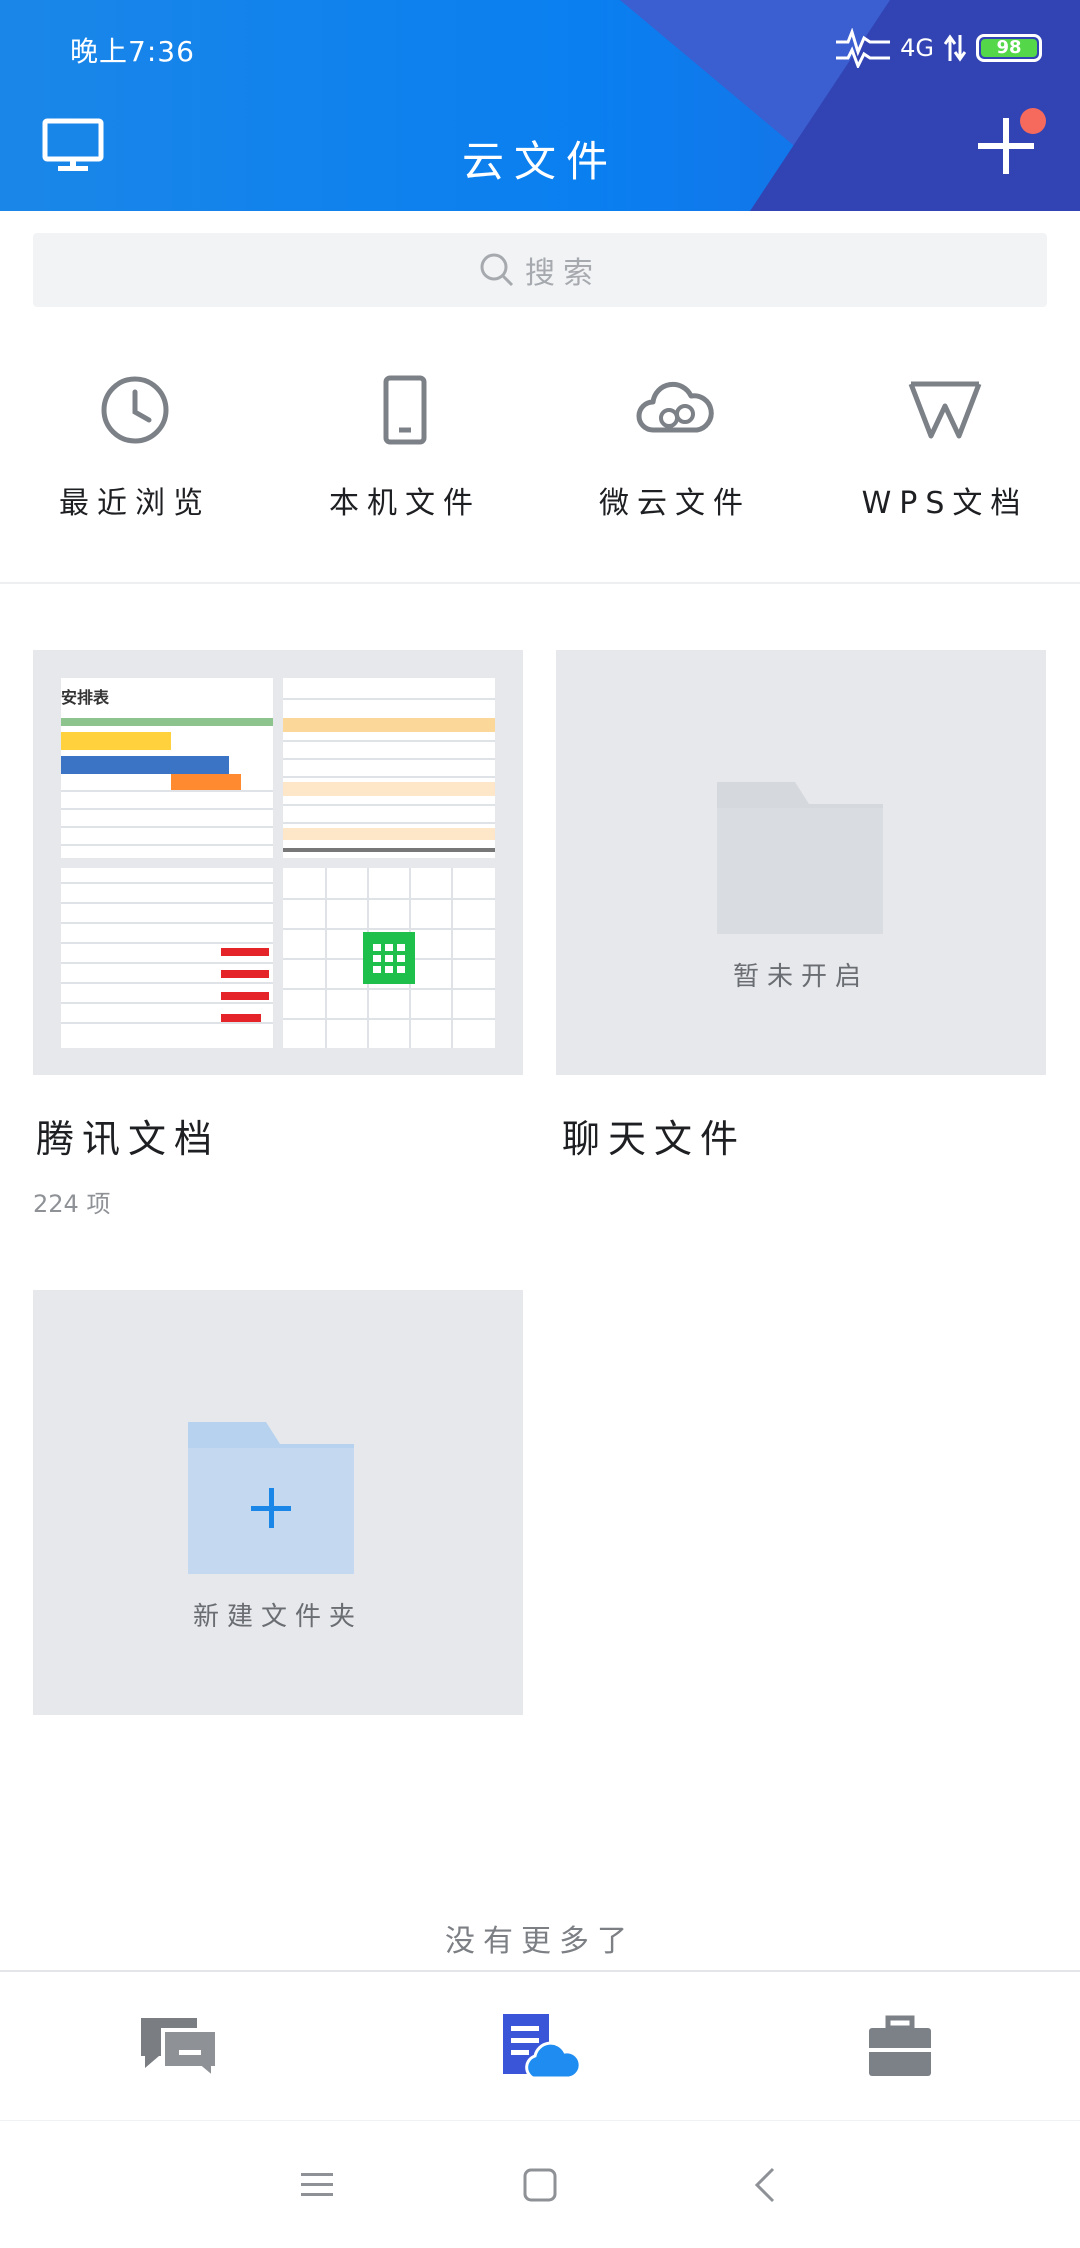 The image size is (1080, 2248). Describe the element at coordinates (675, 503) in the screenshot. I see `quick-label-weiyun: 微云文件` at that location.